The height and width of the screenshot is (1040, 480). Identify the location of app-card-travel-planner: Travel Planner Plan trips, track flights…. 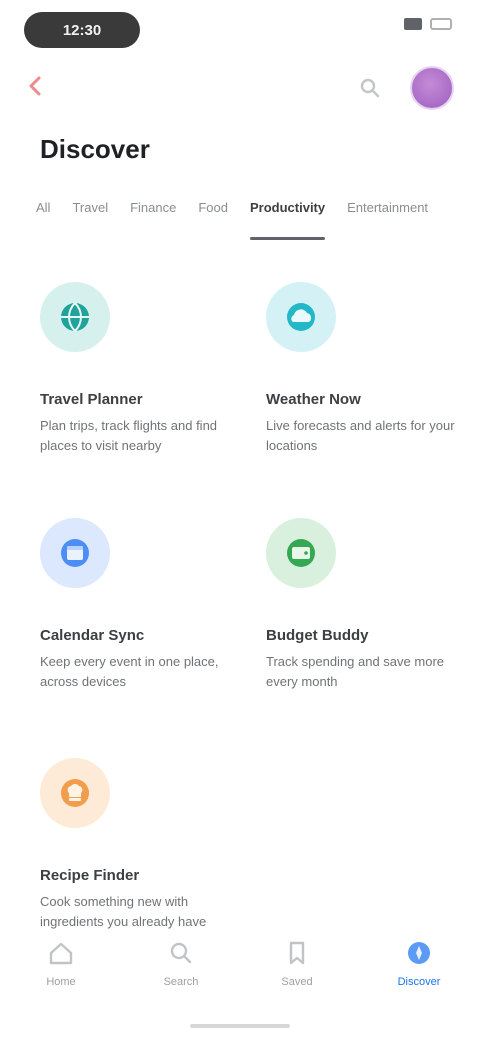
(140, 387).